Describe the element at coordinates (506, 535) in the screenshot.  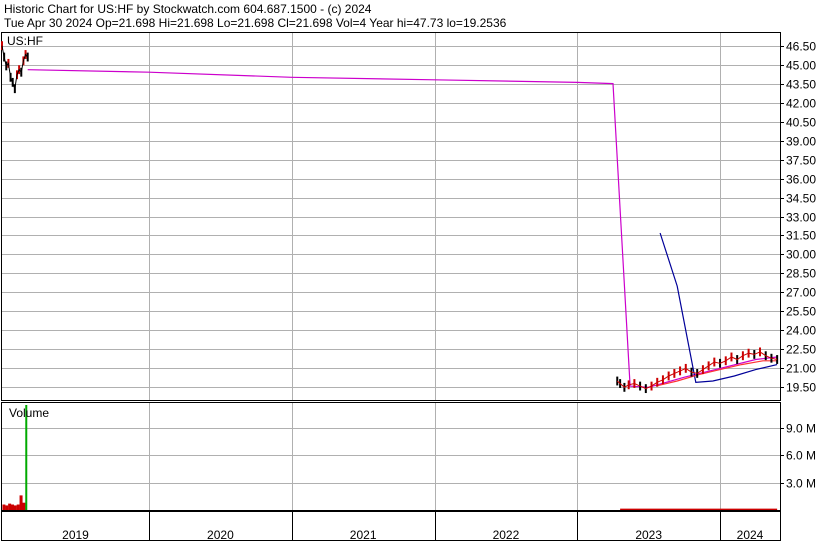
I see `year-label: 2022` at that location.